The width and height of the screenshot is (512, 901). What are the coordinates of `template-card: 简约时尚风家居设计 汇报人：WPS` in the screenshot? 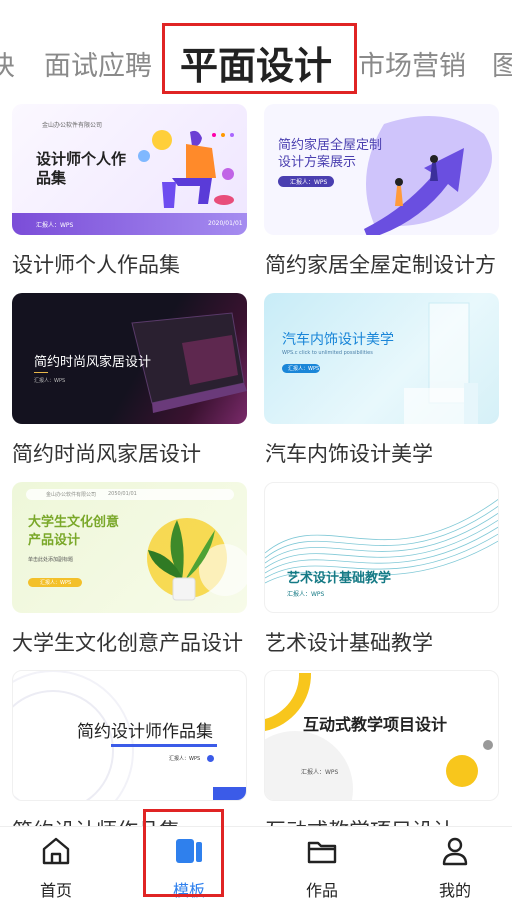 It's located at (129, 358).